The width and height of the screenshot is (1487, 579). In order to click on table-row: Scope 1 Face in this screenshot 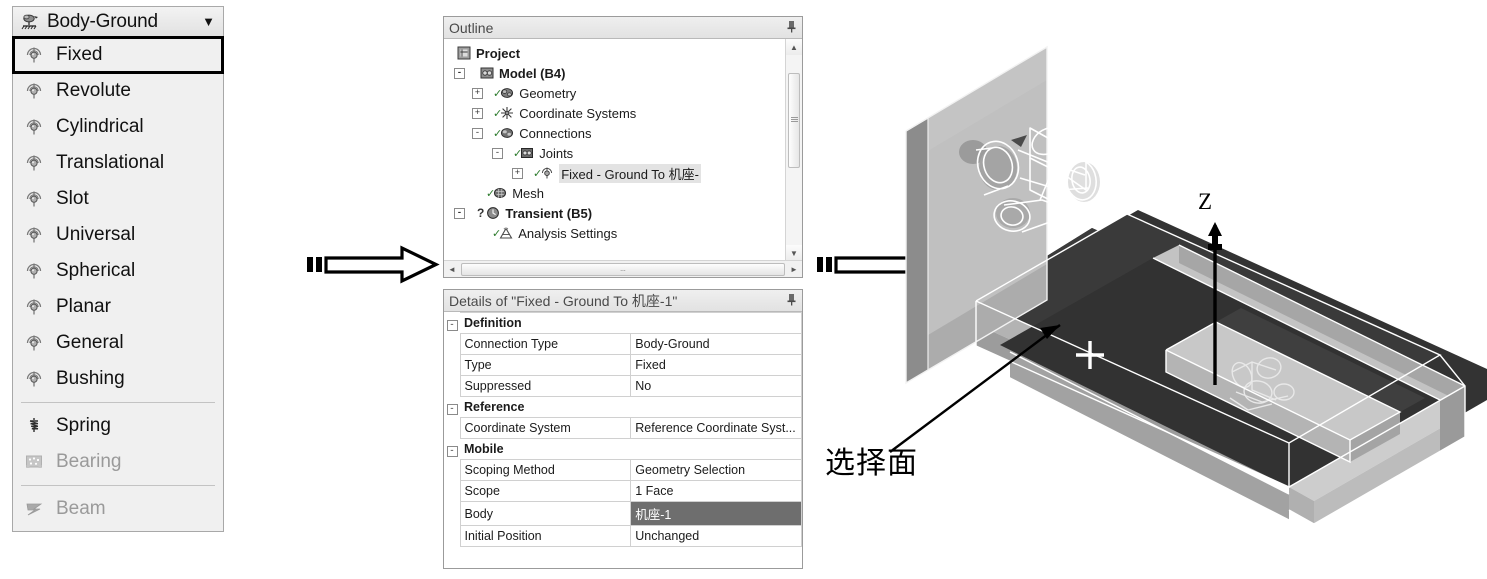, I will do `click(623, 491)`.